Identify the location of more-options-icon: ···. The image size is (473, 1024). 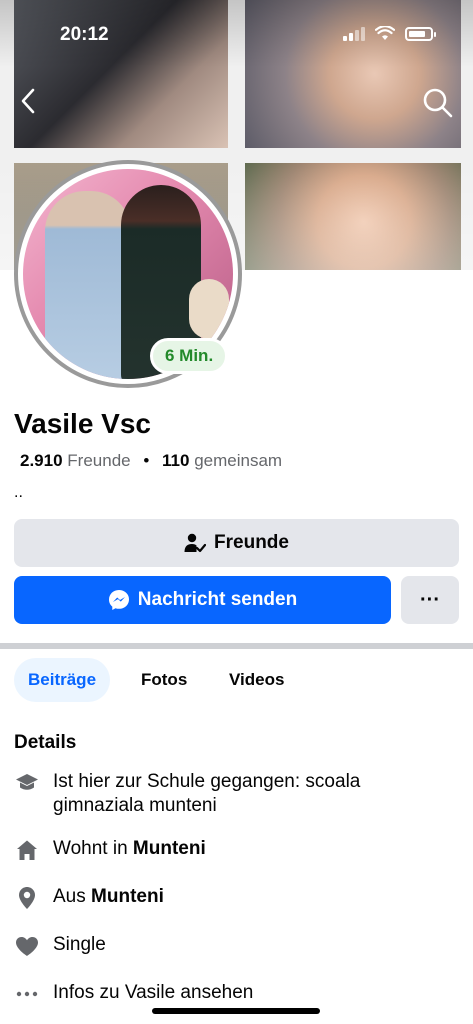
(430, 599).